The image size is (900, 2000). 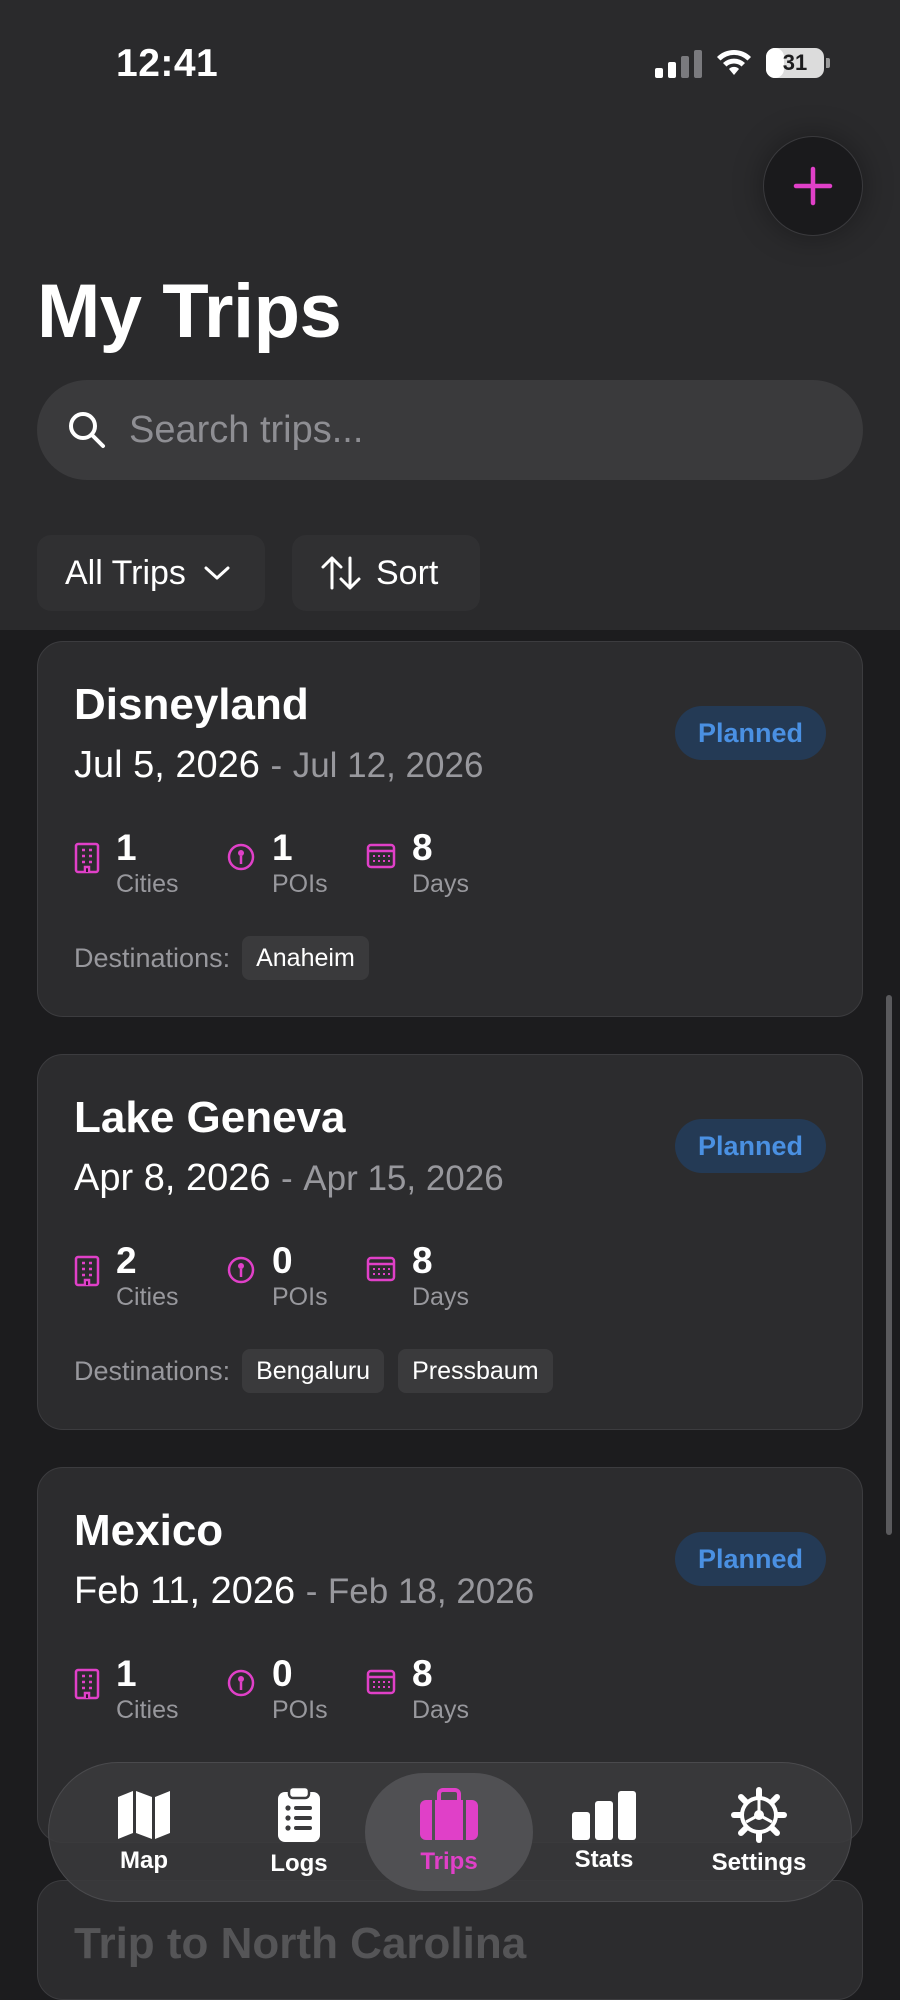 I want to click on all-trips-label: All Trips, so click(x=125, y=572).